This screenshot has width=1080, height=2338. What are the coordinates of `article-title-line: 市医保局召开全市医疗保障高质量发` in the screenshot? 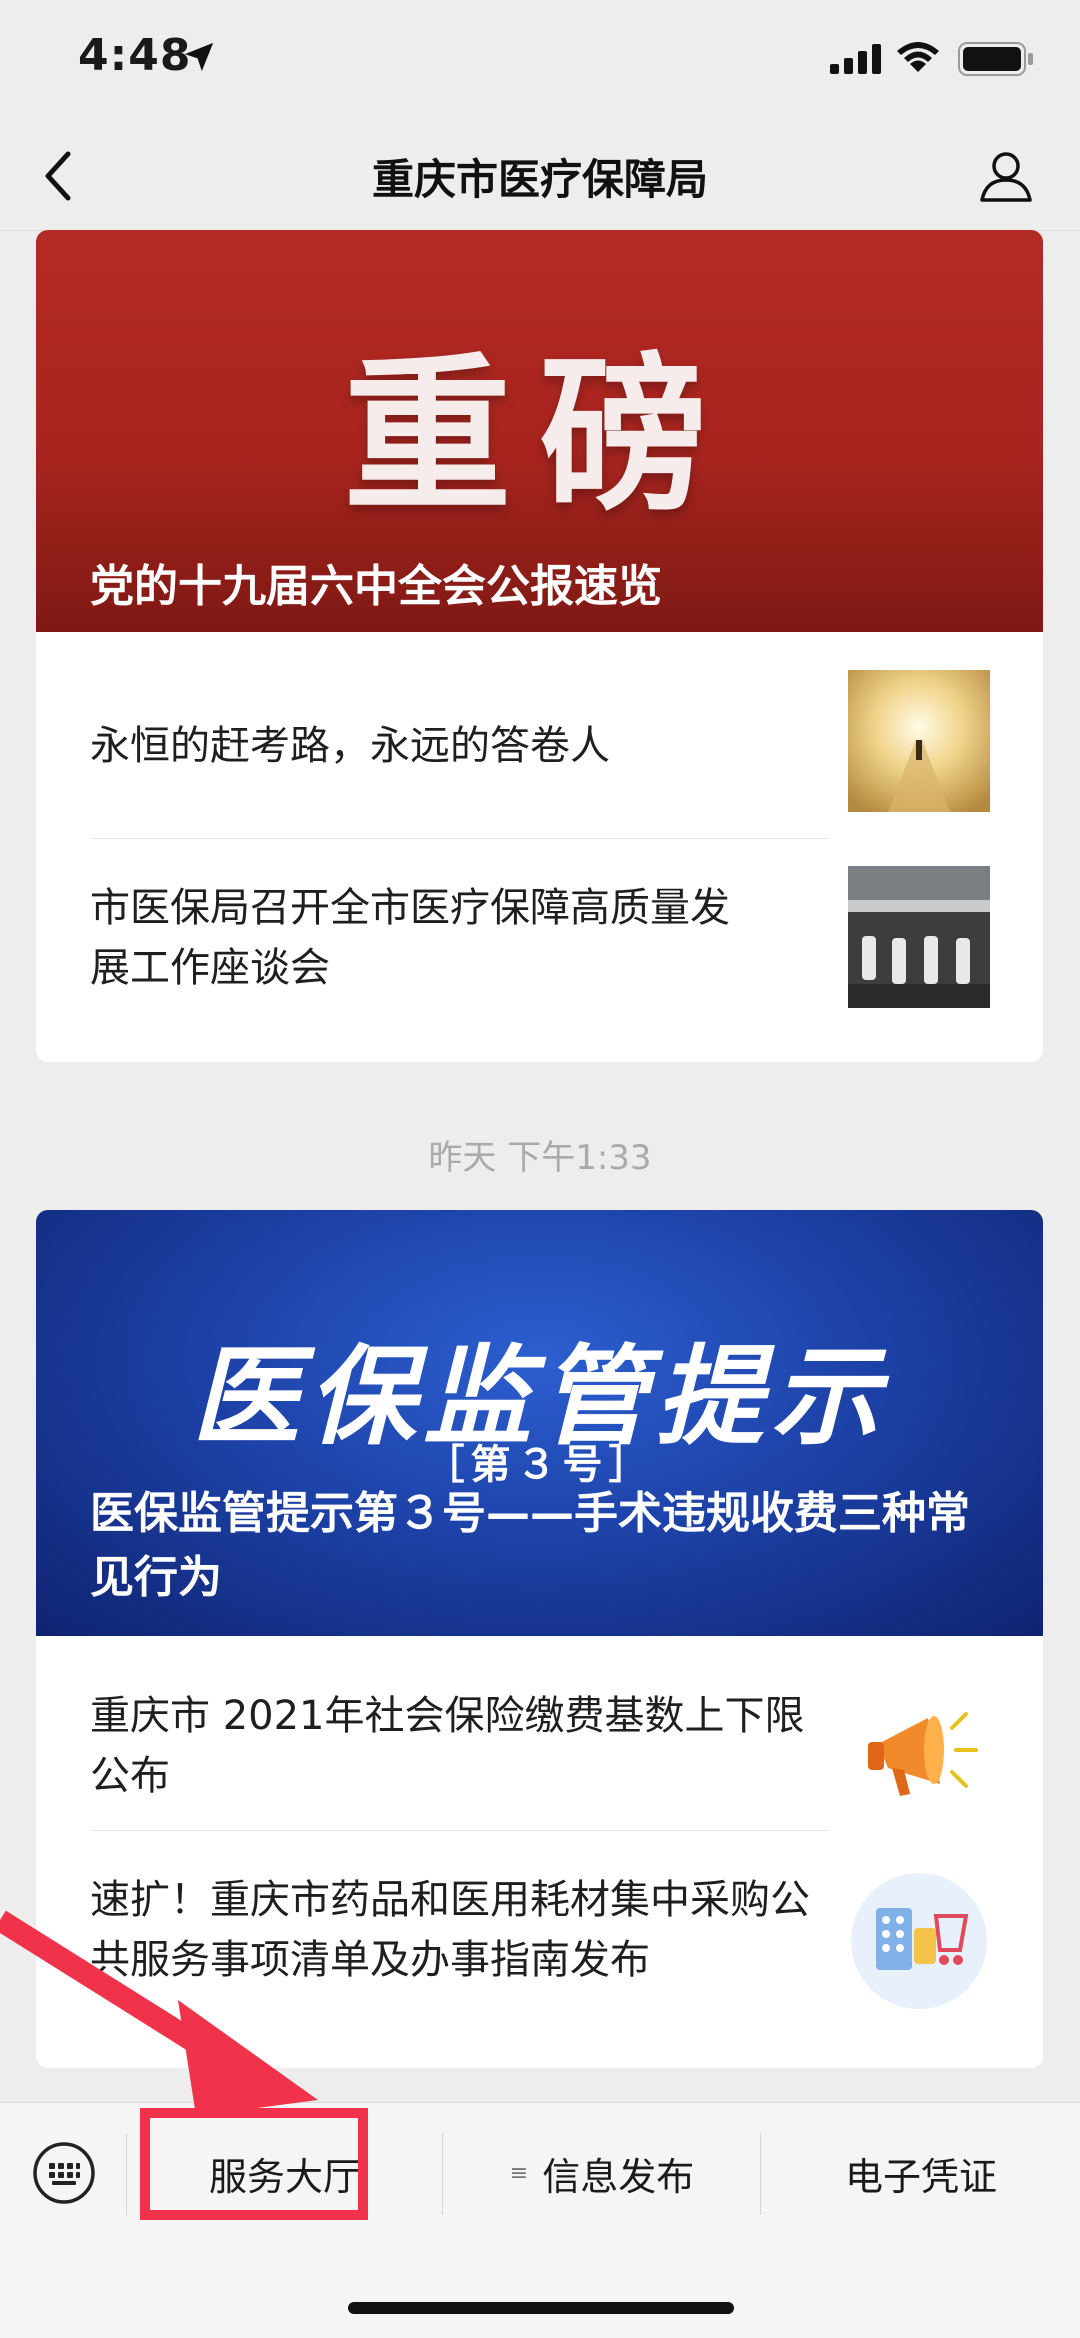 It's located at (410, 908).